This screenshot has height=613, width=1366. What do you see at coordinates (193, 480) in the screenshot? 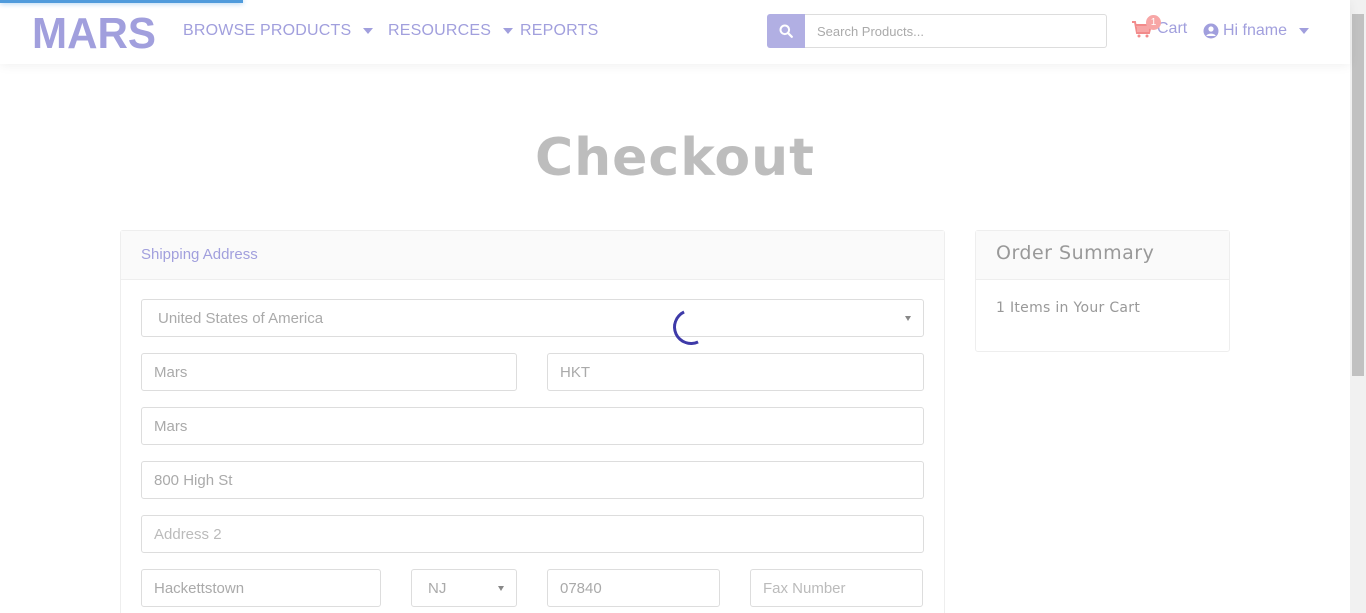
I see `address1-value: 800 High St` at bounding box center [193, 480].